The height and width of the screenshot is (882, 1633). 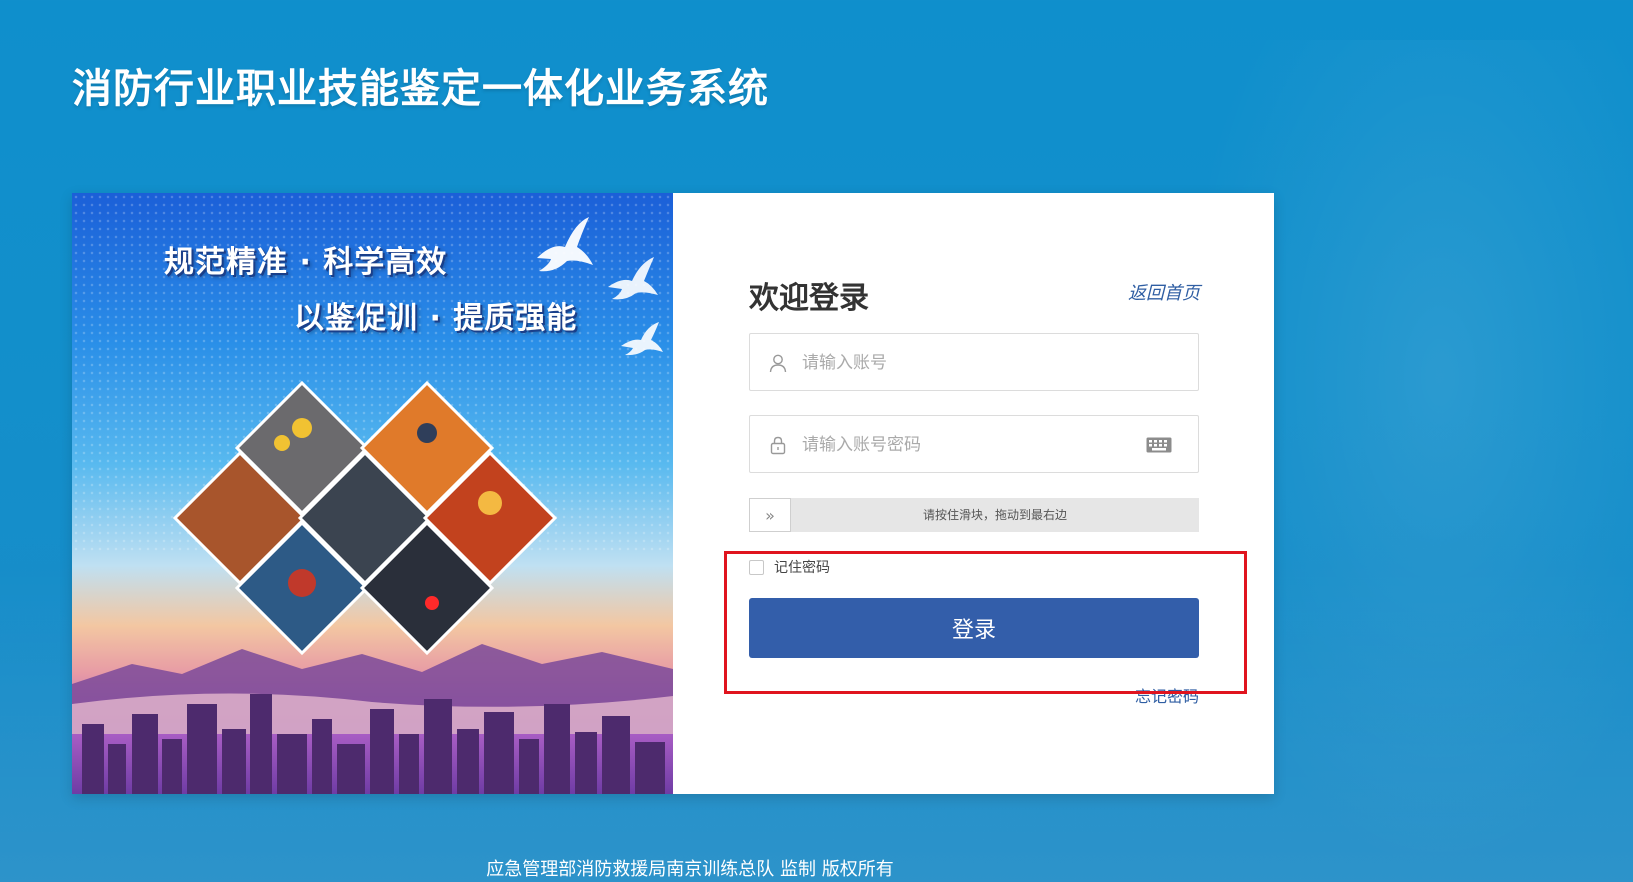 I want to click on city-skyline, so click(x=373, y=744).